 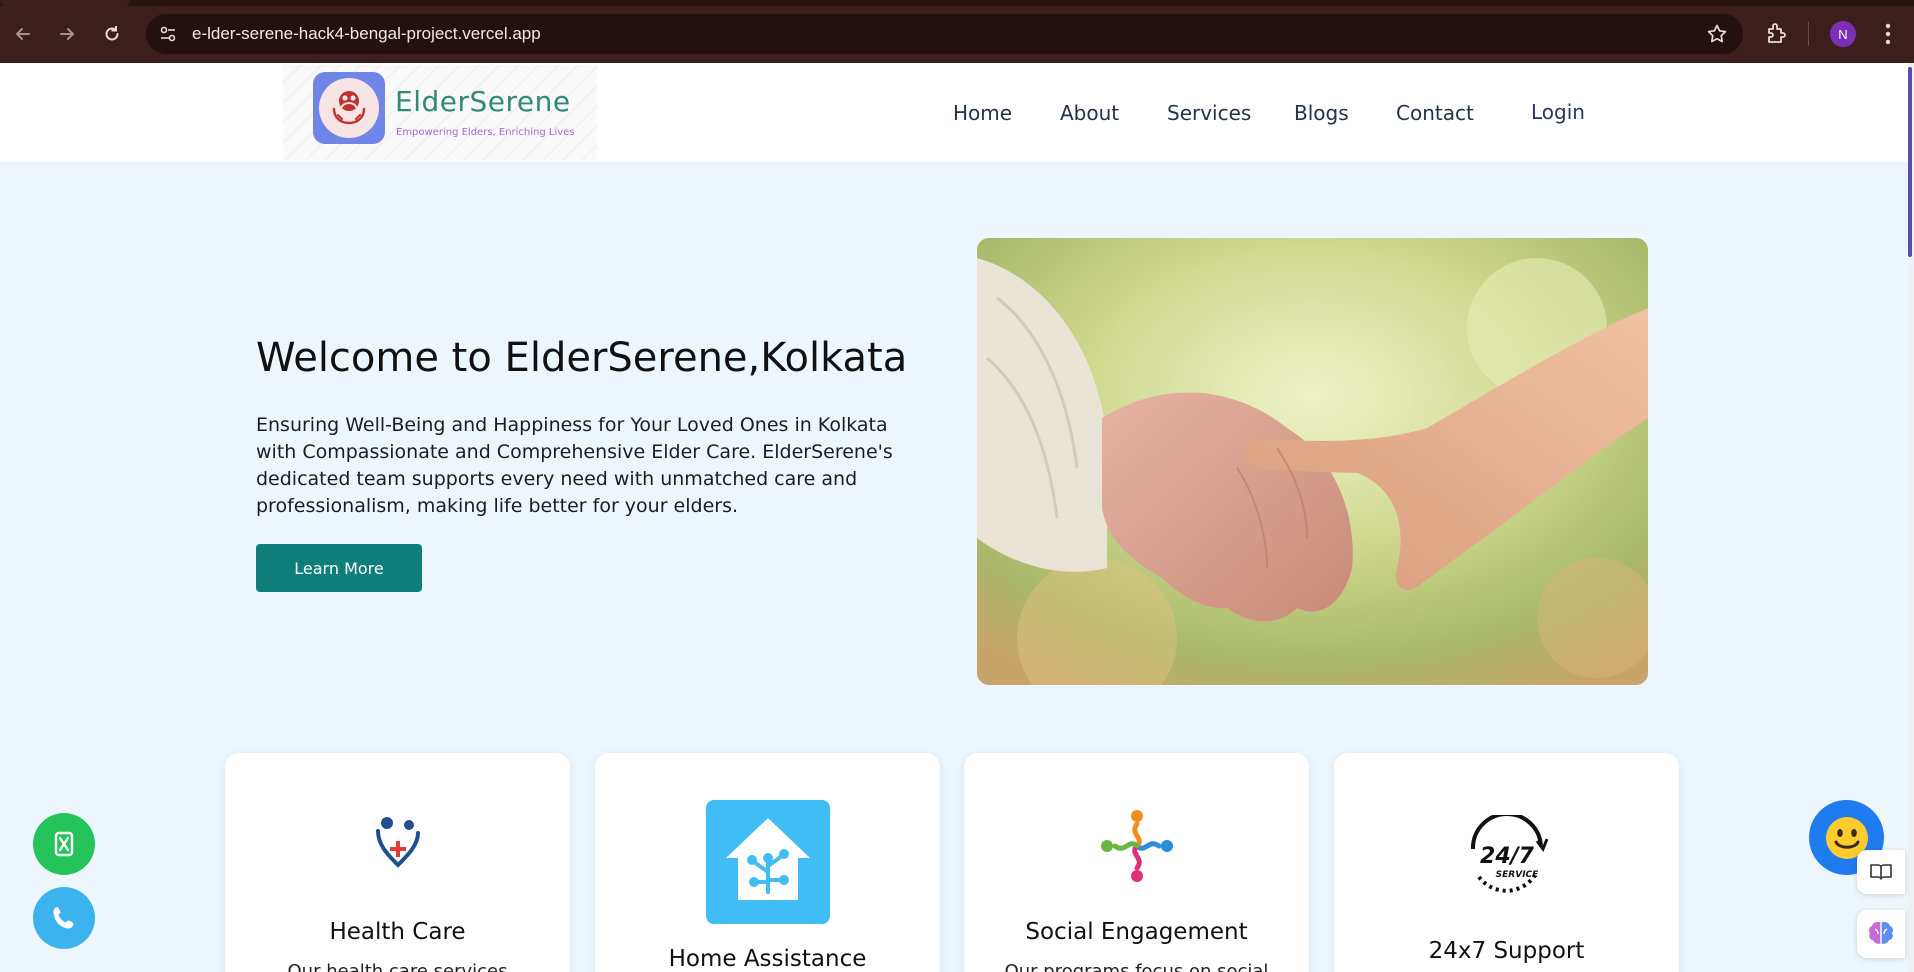 What do you see at coordinates (1717, 34) in the screenshot?
I see `bookmark-star-icon` at bounding box center [1717, 34].